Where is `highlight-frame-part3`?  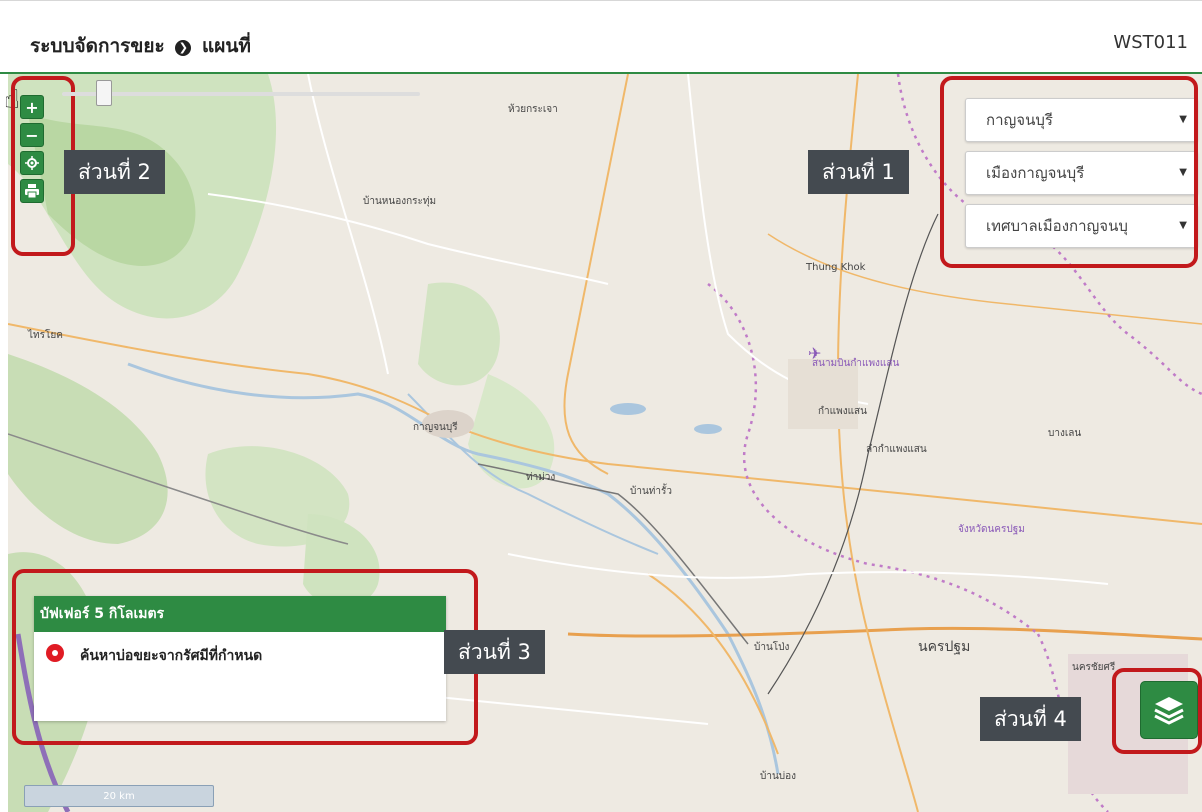 highlight-frame-part3 is located at coordinates (245, 657).